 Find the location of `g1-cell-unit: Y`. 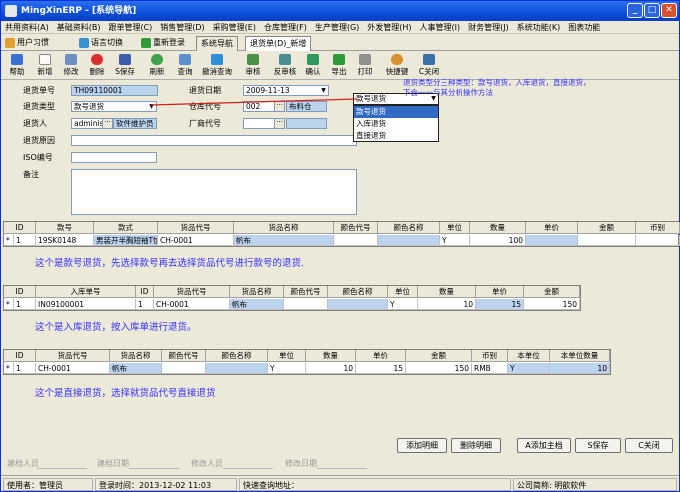

g1-cell-unit: Y is located at coordinates (455, 240).